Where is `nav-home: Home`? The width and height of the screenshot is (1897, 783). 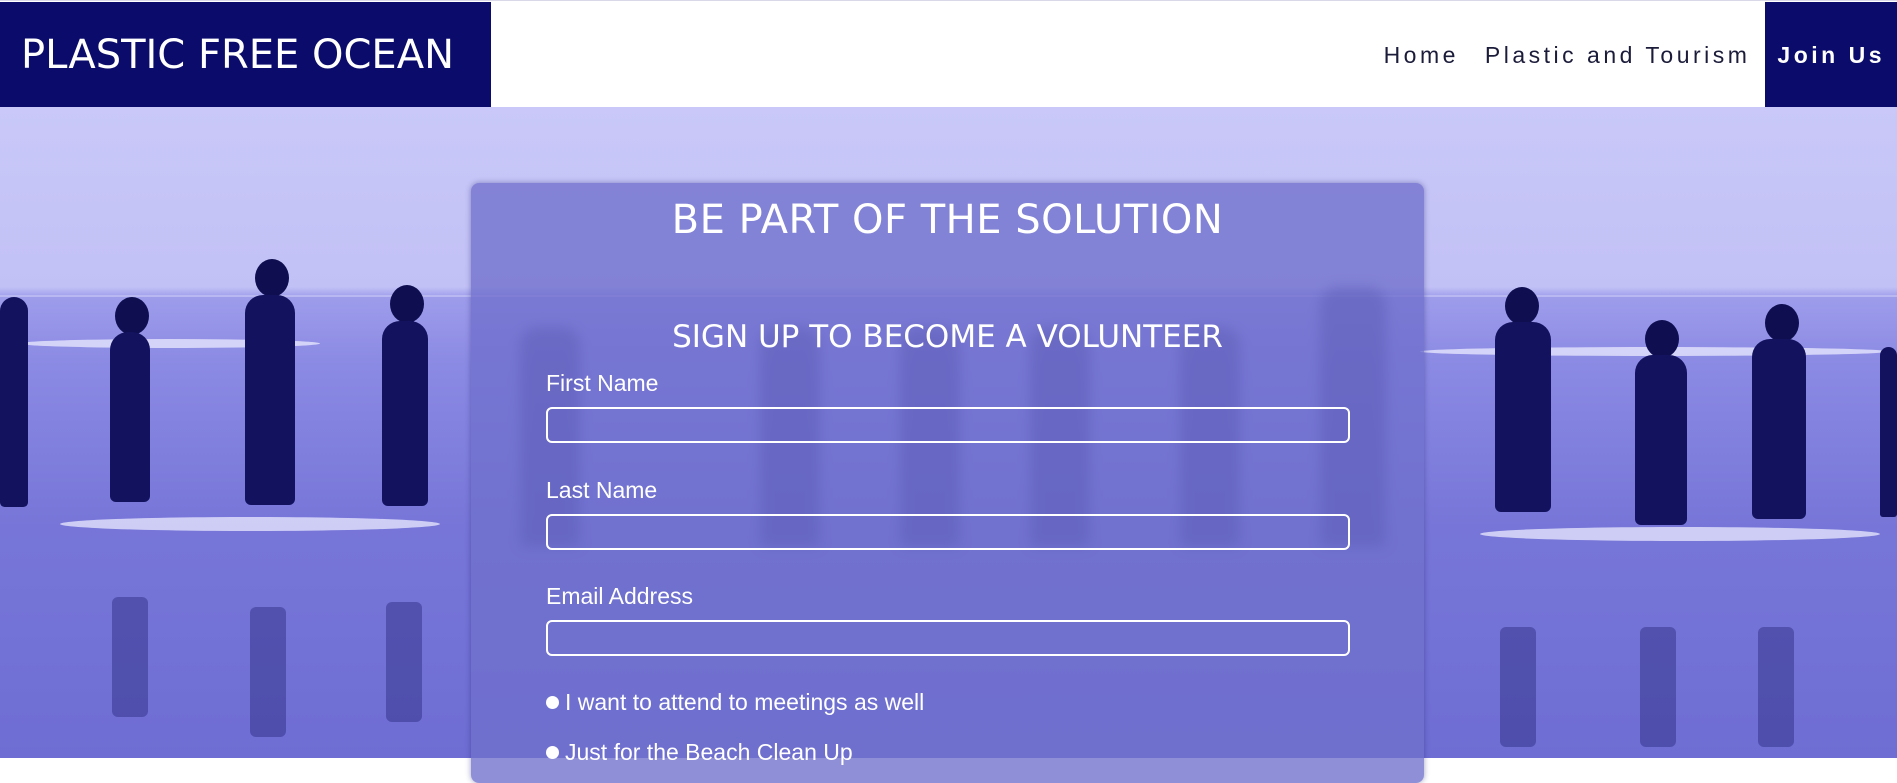
nav-home: Home is located at coordinates (1421, 55).